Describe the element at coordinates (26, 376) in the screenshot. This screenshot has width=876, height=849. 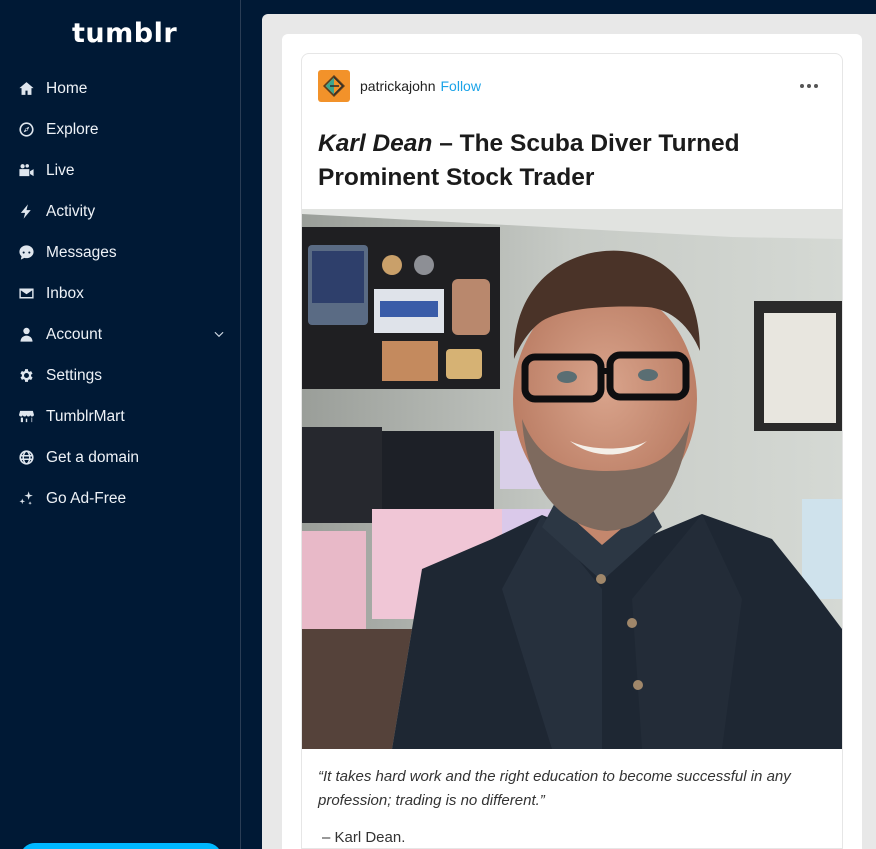
I see `gear-icon` at that location.